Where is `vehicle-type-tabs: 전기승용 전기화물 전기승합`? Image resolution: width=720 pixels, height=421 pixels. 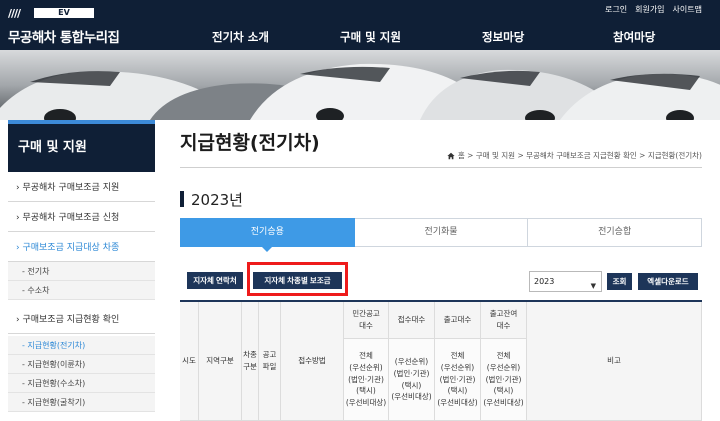 vehicle-type-tabs: 전기승용 전기화물 전기승합 is located at coordinates (441, 235).